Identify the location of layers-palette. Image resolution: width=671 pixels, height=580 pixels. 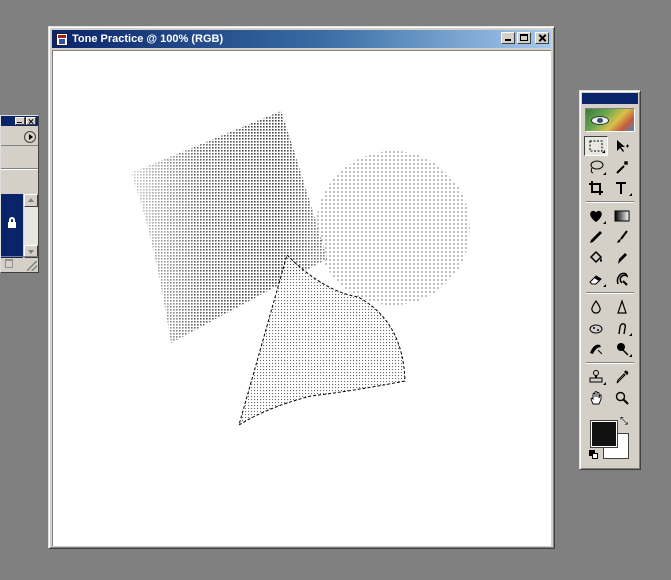
(19, 194).